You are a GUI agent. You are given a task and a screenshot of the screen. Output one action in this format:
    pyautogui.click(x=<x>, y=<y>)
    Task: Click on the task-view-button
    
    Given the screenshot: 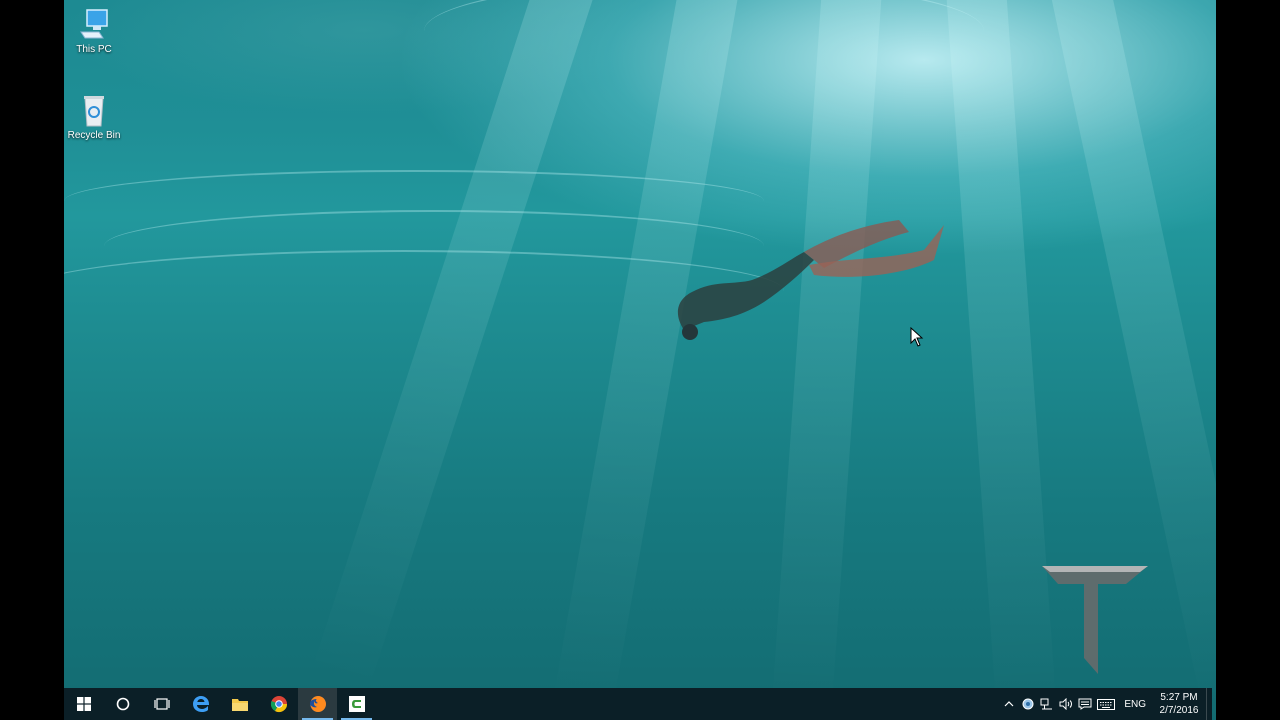 What is the action you would take?
    pyautogui.click(x=161, y=704)
    